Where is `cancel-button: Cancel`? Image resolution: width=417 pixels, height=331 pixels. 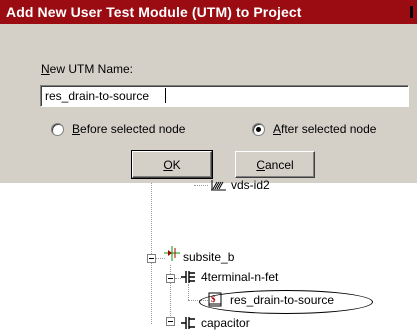
cancel-button: Cancel is located at coordinates (275, 164).